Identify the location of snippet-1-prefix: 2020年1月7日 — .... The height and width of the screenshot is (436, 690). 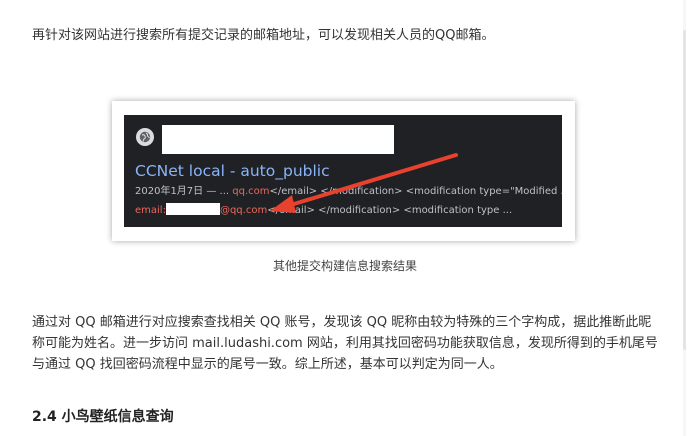
(184, 191).